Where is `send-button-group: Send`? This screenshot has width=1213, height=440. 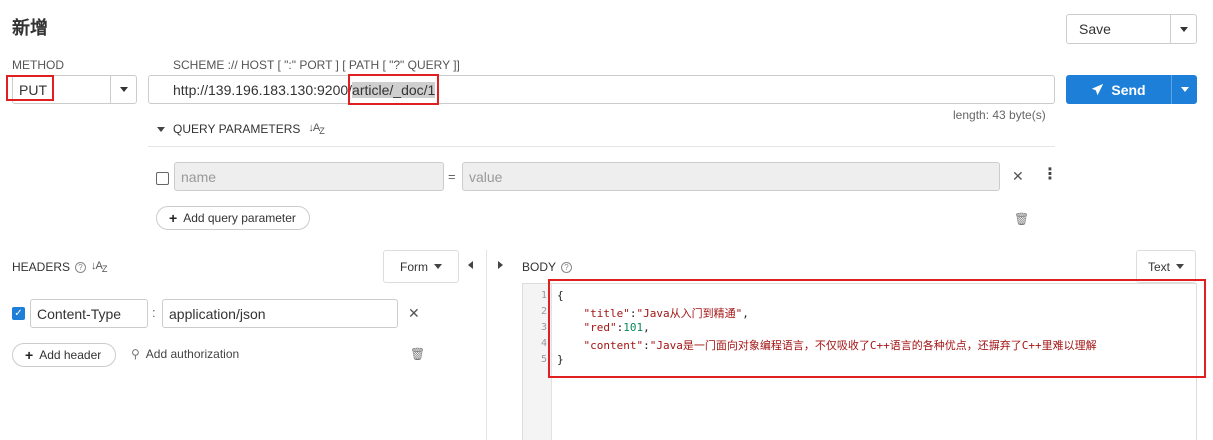
send-button-group: Send is located at coordinates (1131, 89).